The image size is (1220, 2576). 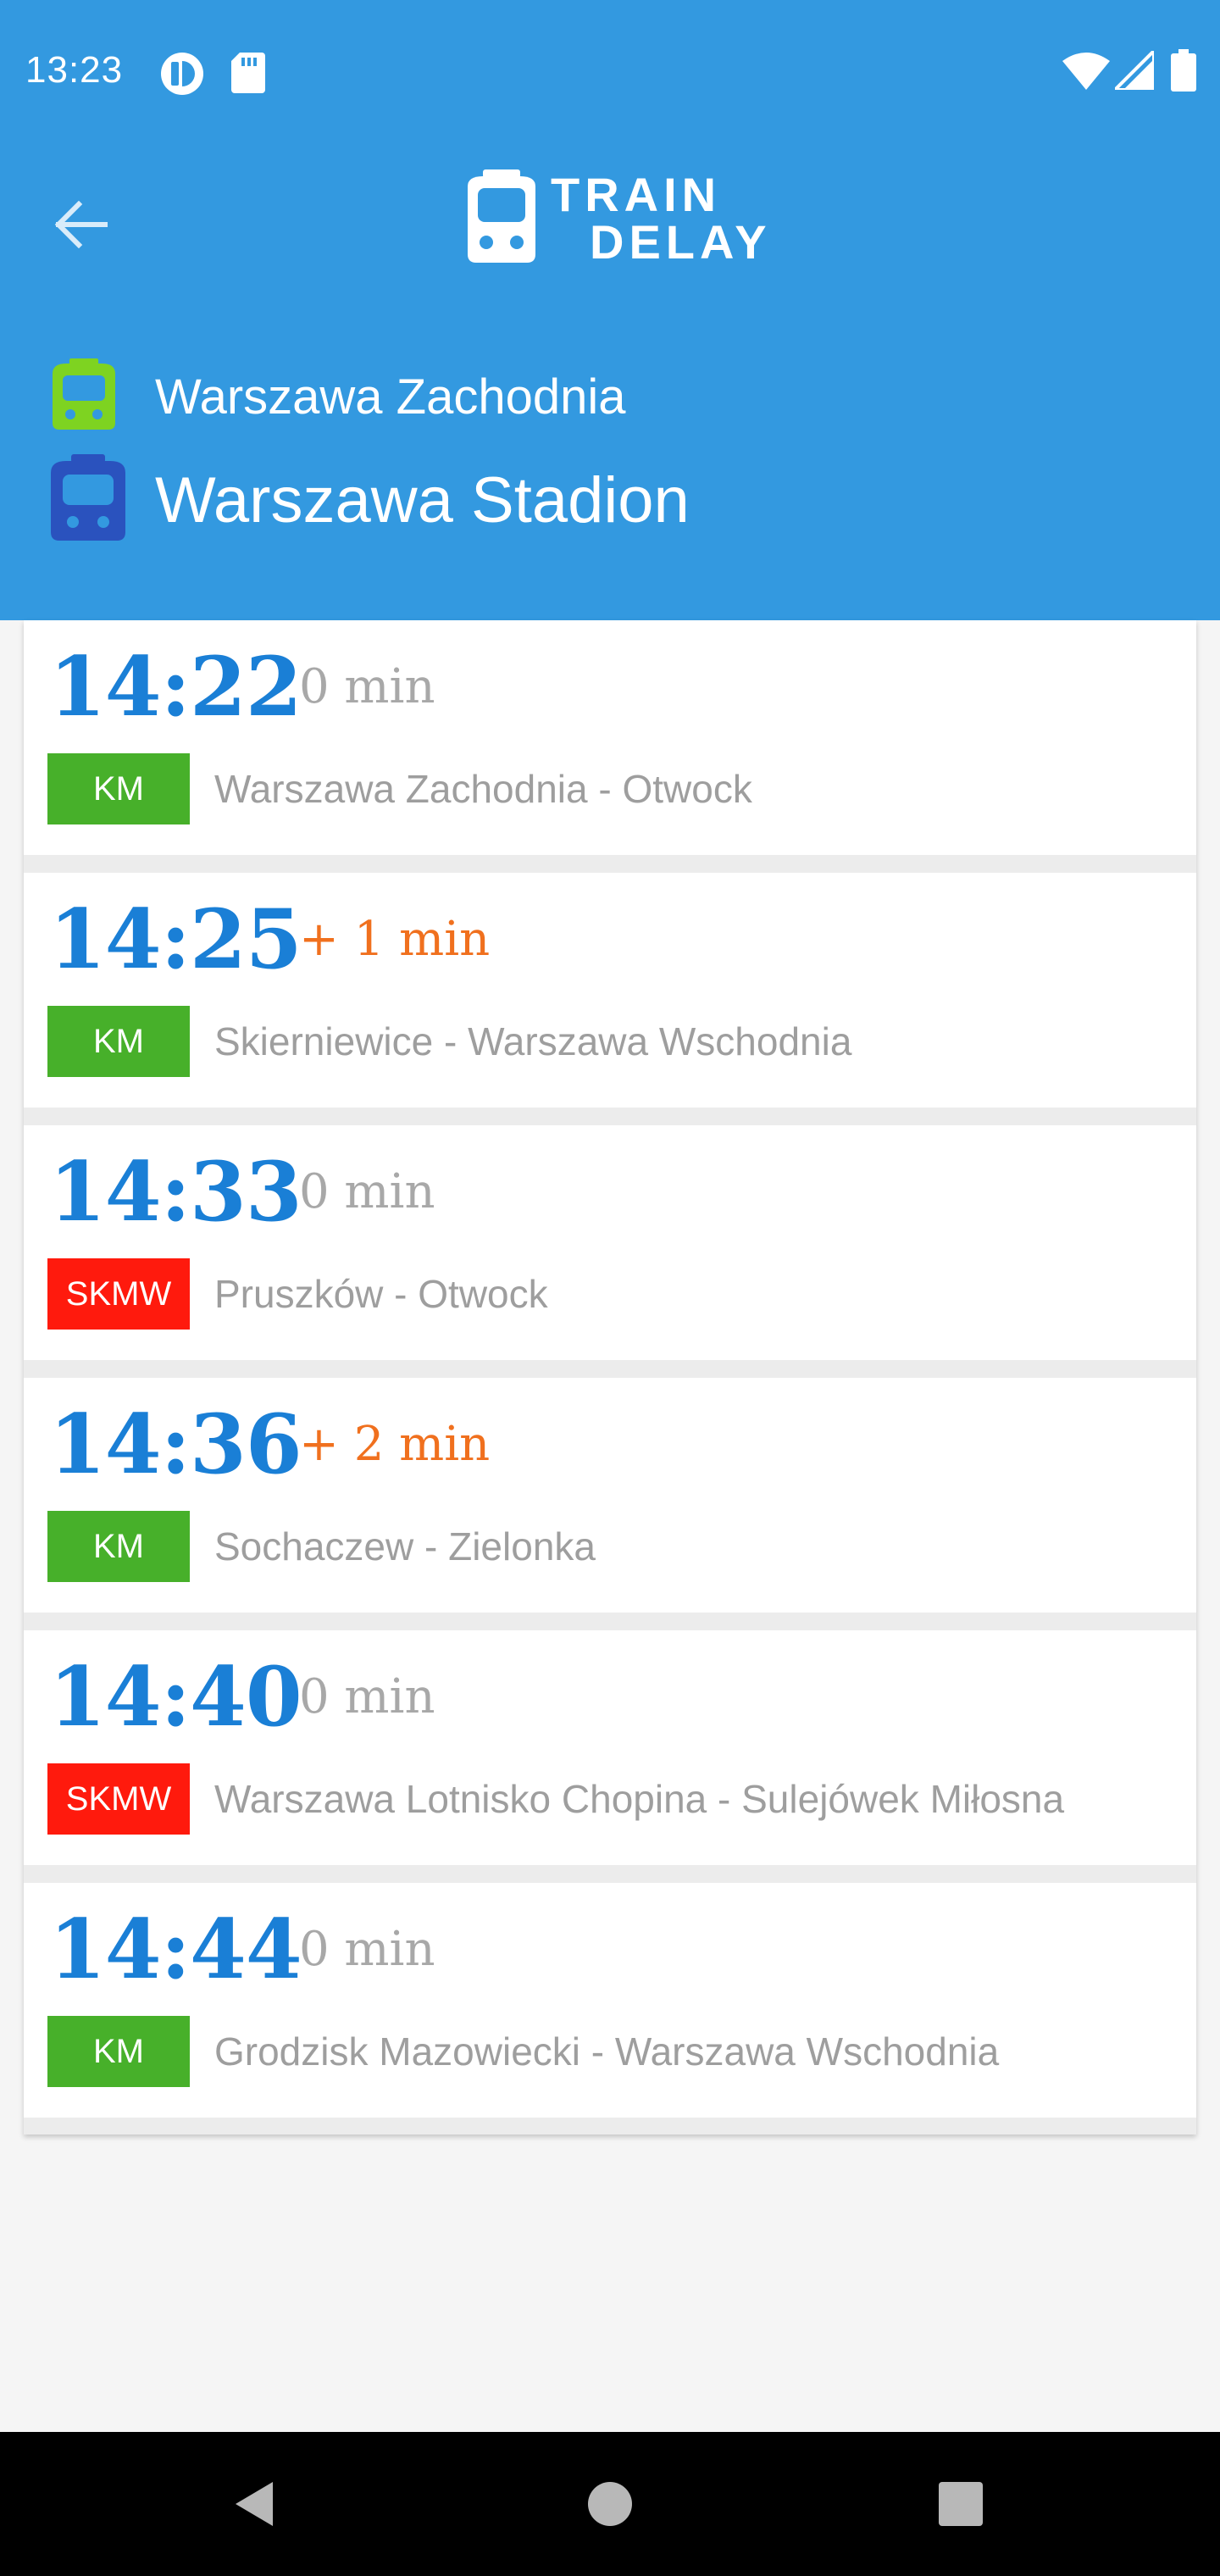 I want to click on route-label: Warszawa Zachodnia - Otwock, so click(x=483, y=789).